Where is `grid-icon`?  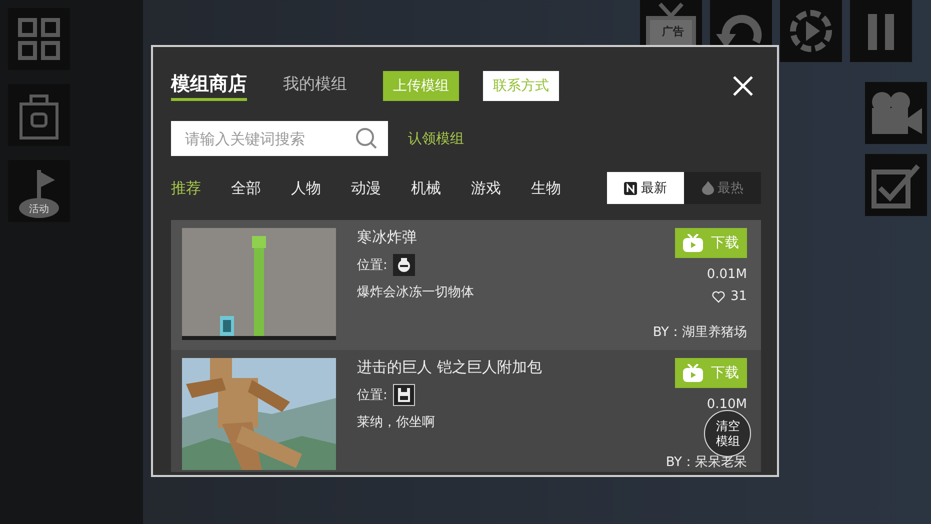
grid-icon is located at coordinates (39, 39).